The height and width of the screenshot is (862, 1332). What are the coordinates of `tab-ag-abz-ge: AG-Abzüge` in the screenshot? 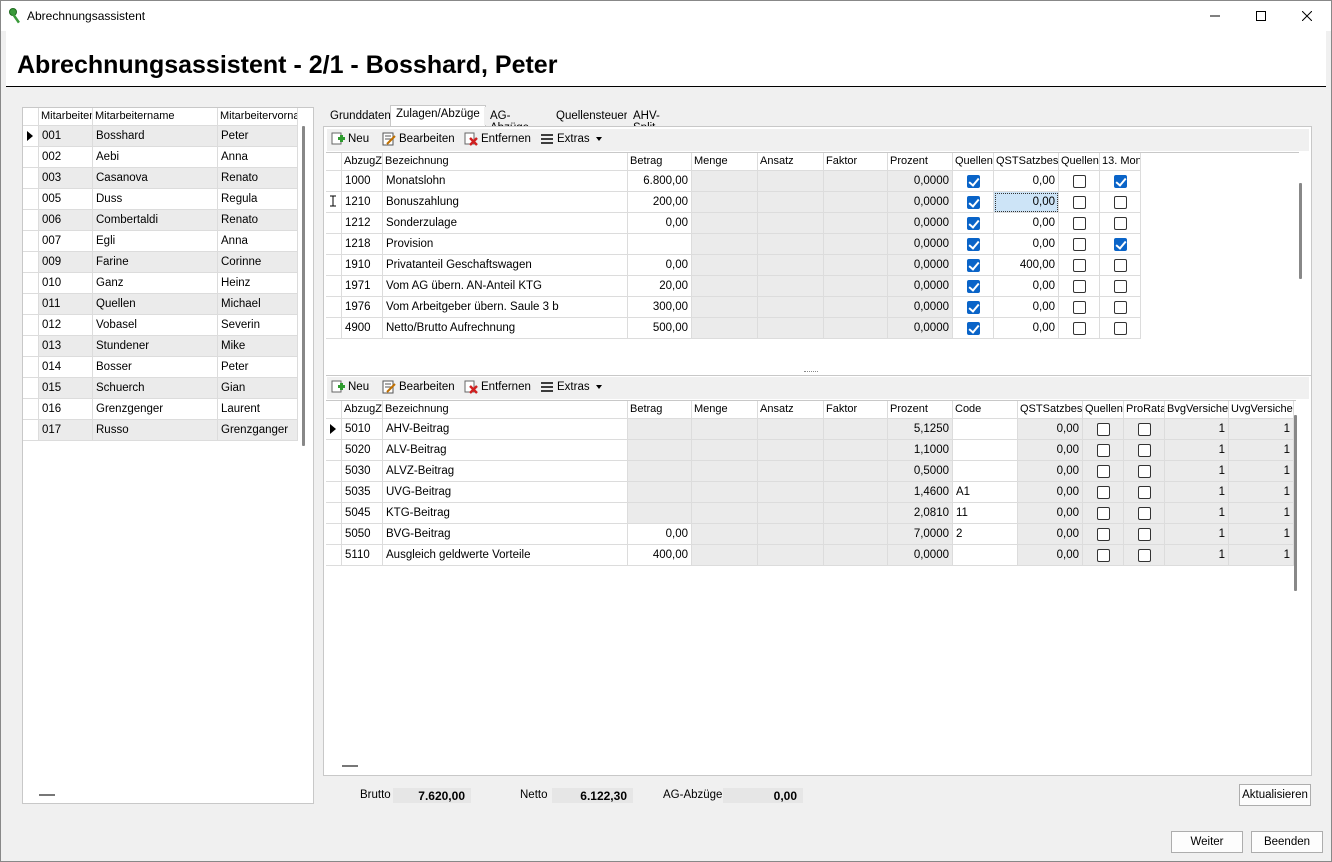 It's located at (509, 120).